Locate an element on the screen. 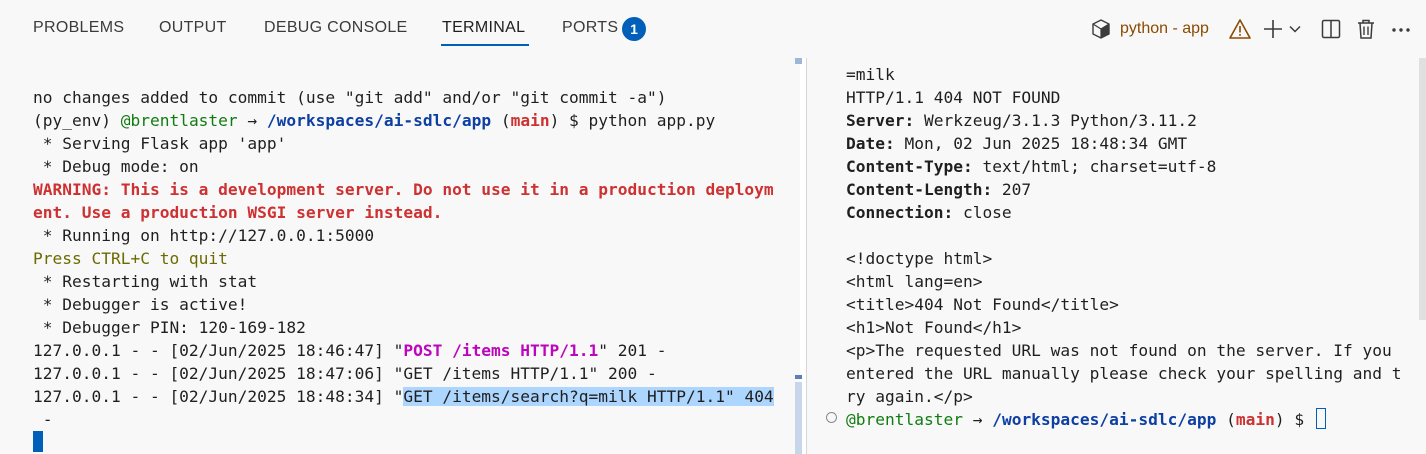 The image size is (1426, 454). terminal-line: ry again.</p> is located at coordinates (909, 396).